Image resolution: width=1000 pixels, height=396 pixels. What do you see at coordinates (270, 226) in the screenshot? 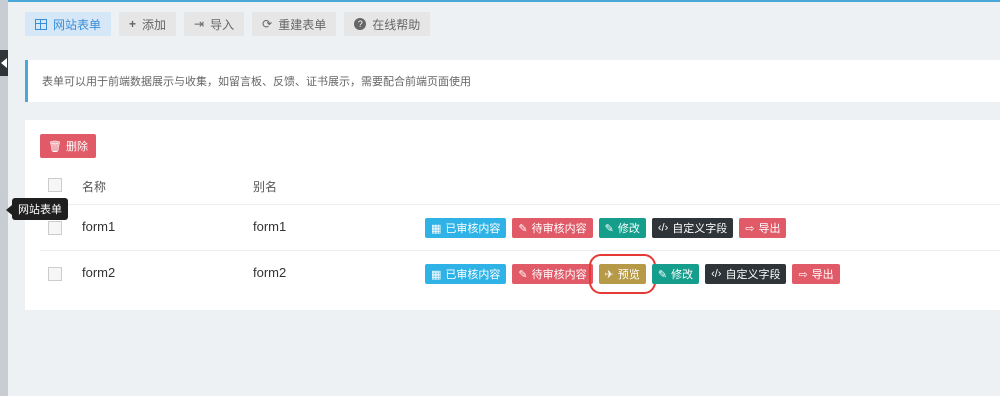
I see `form-alias: form1` at bounding box center [270, 226].